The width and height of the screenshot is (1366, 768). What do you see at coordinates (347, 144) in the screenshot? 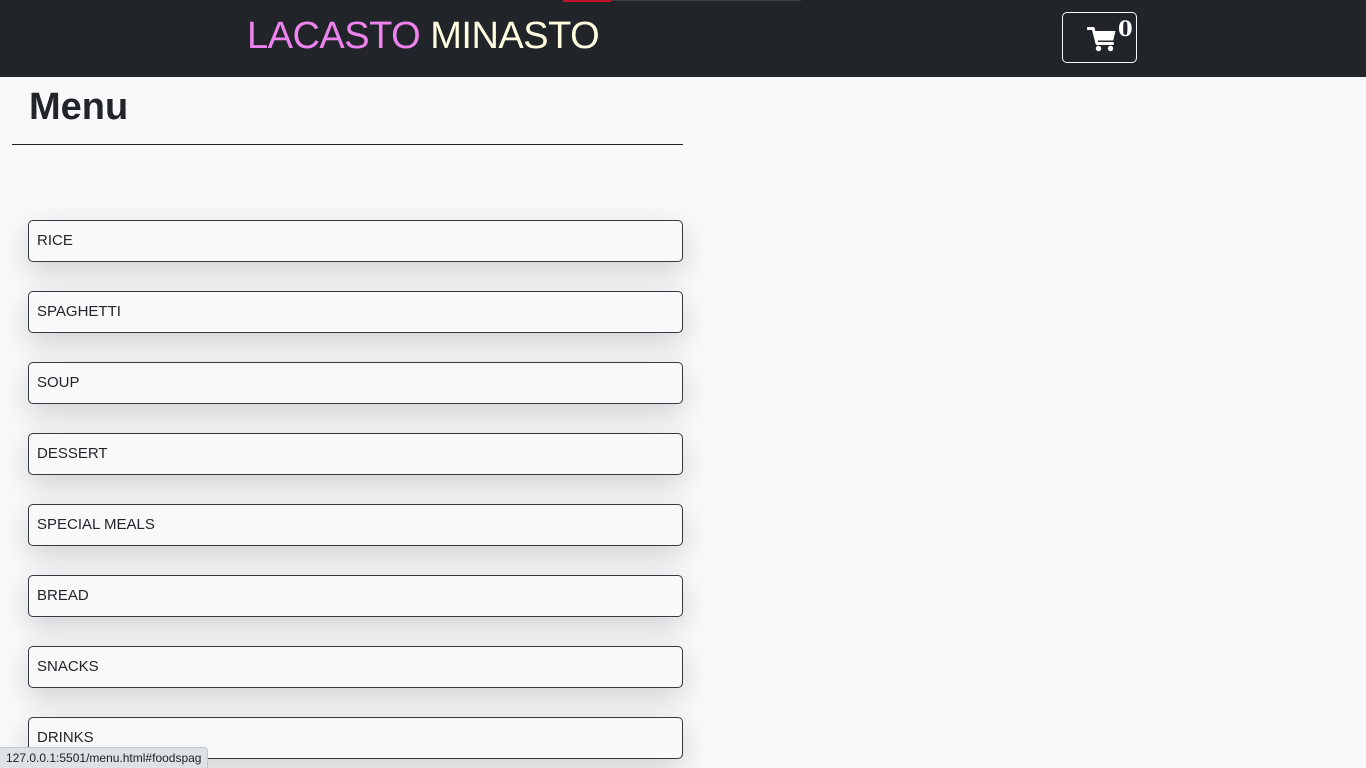
I see `title-divider` at bounding box center [347, 144].